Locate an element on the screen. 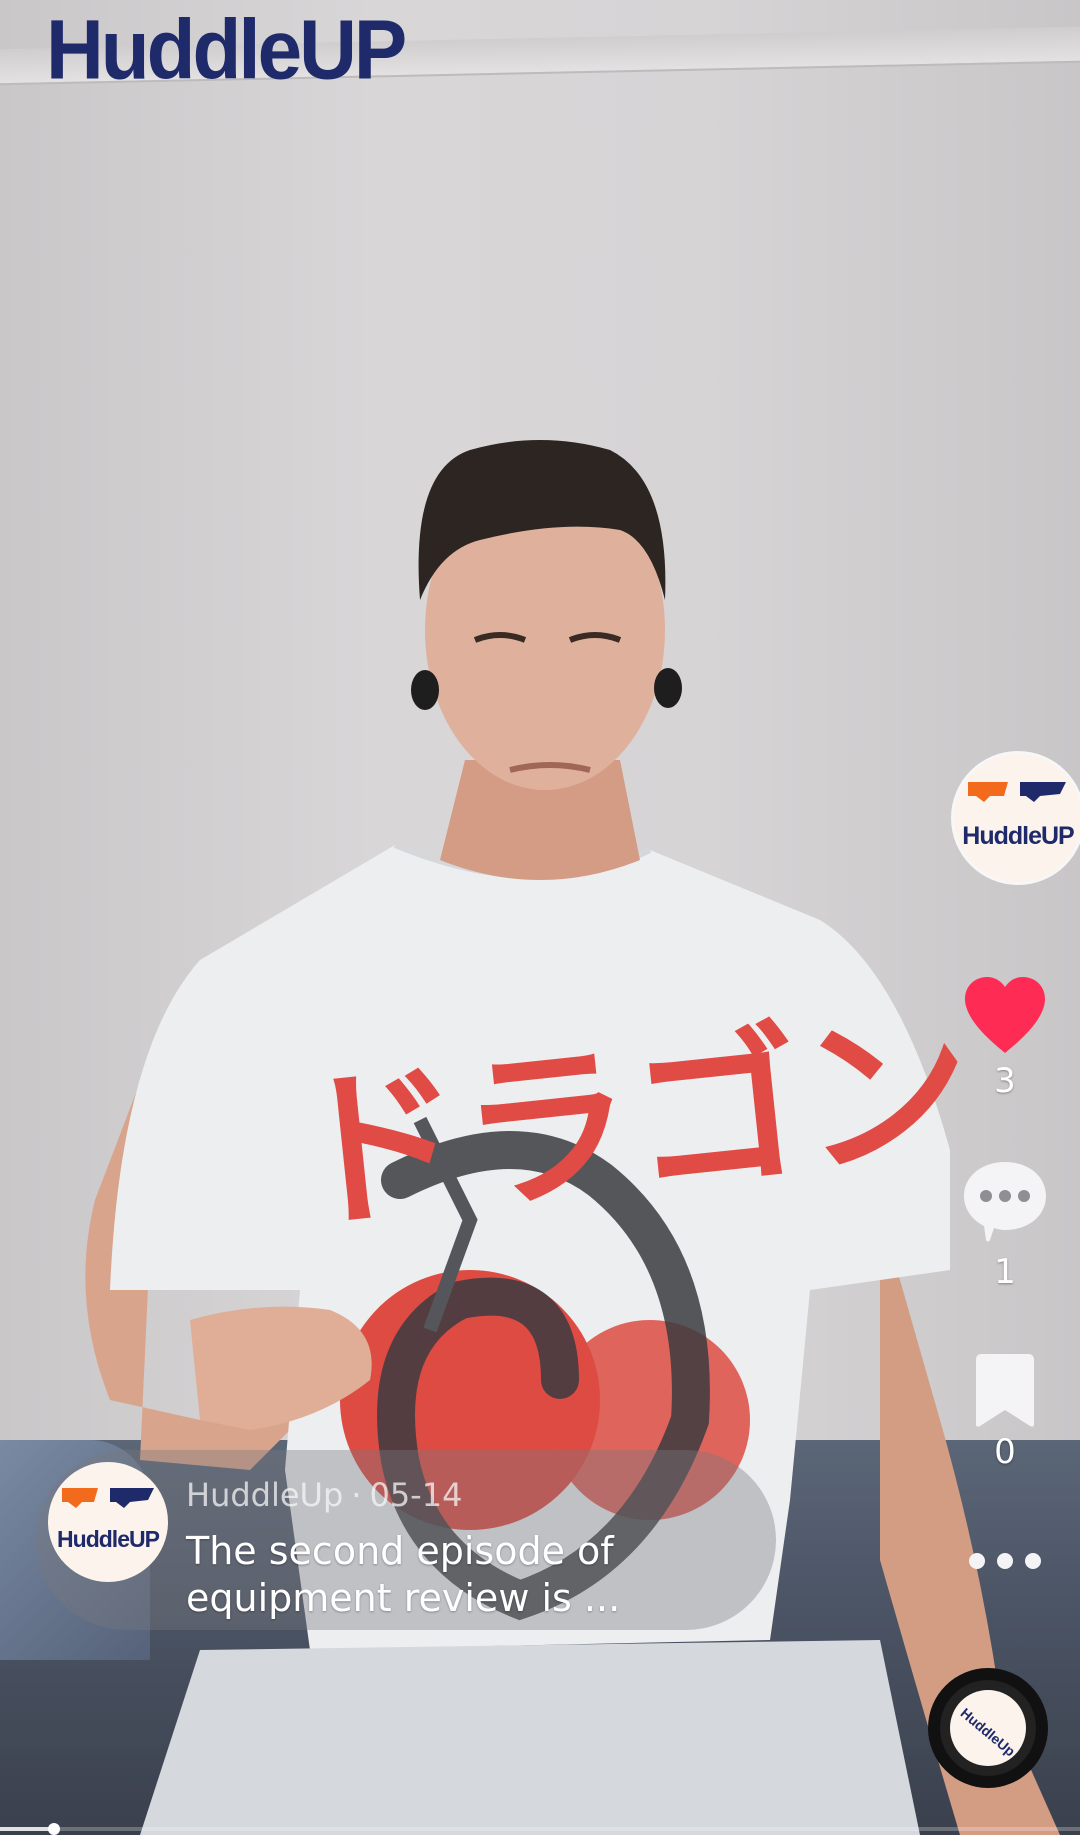 This screenshot has width=1080, height=1835. heart-icon is located at coordinates (1005, 1015).